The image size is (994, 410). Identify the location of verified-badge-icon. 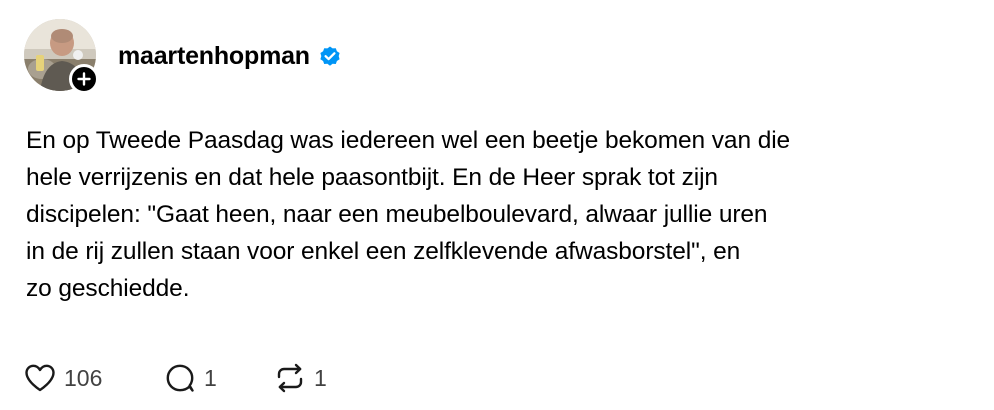
(330, 56).